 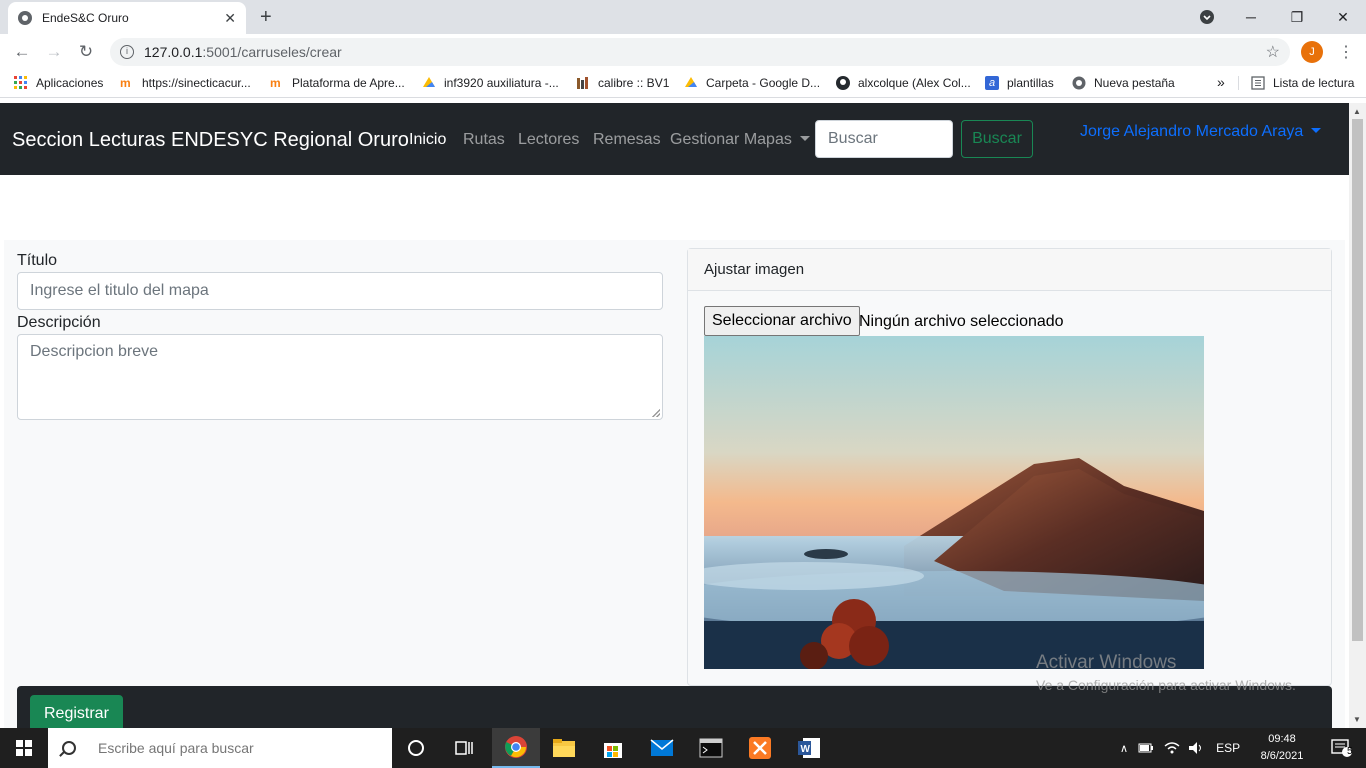 I want to click on taskbar-terminal, so click(x=711, y=748).